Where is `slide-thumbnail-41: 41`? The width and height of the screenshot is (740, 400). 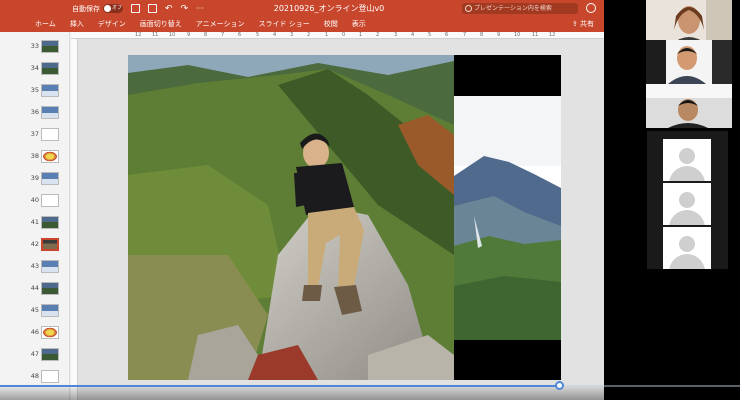 slide-thumbnail-41: 41 is located at coordinates (35, 223).